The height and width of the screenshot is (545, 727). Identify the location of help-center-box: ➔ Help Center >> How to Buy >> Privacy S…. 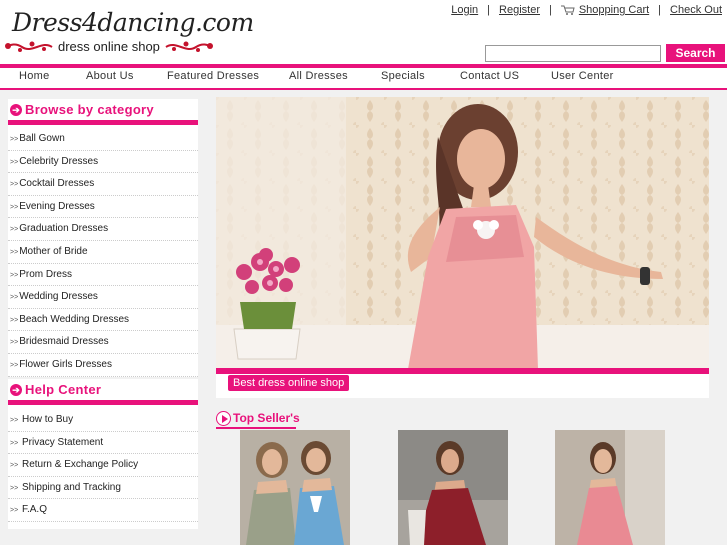
(103, 454).